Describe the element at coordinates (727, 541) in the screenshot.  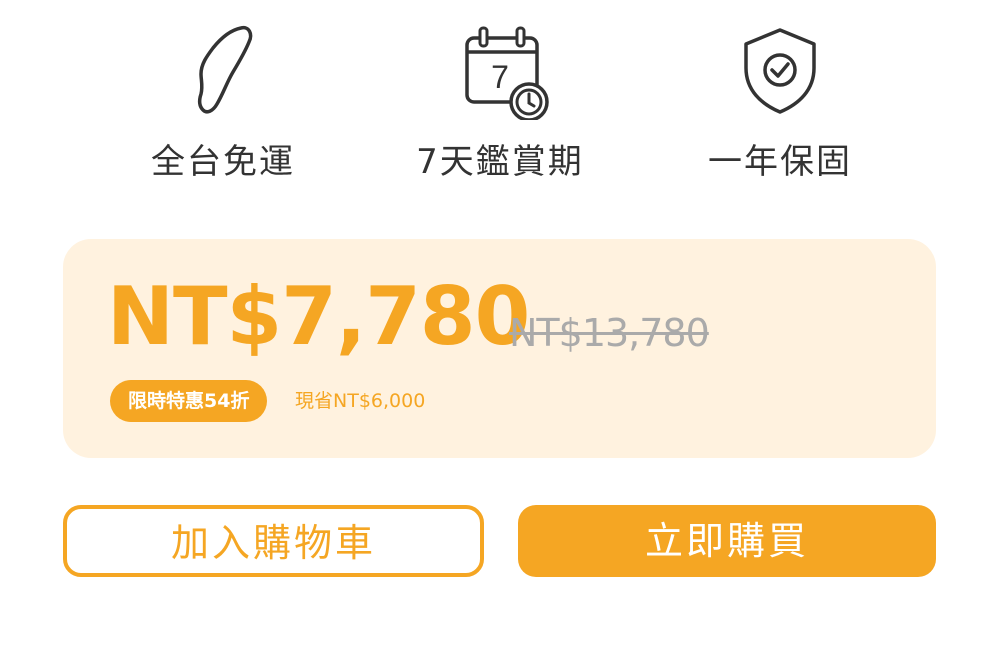
I see `buy-now-button: 立即購買` at that location.